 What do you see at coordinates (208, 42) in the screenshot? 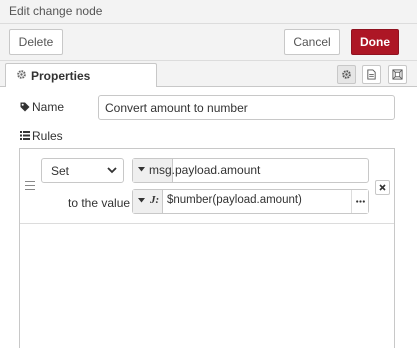
I see `dialog-button-bar: Delete Cancel Done` at bounding box center [208, 42].